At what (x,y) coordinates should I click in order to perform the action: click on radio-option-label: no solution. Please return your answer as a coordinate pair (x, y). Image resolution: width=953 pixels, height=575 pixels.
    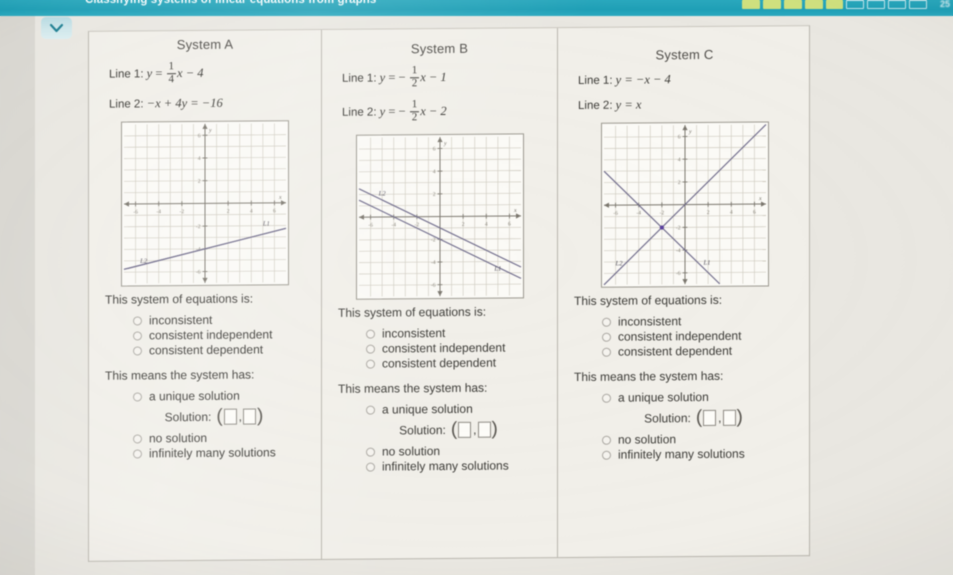
    Looking at the image, I should click on (178, 438).